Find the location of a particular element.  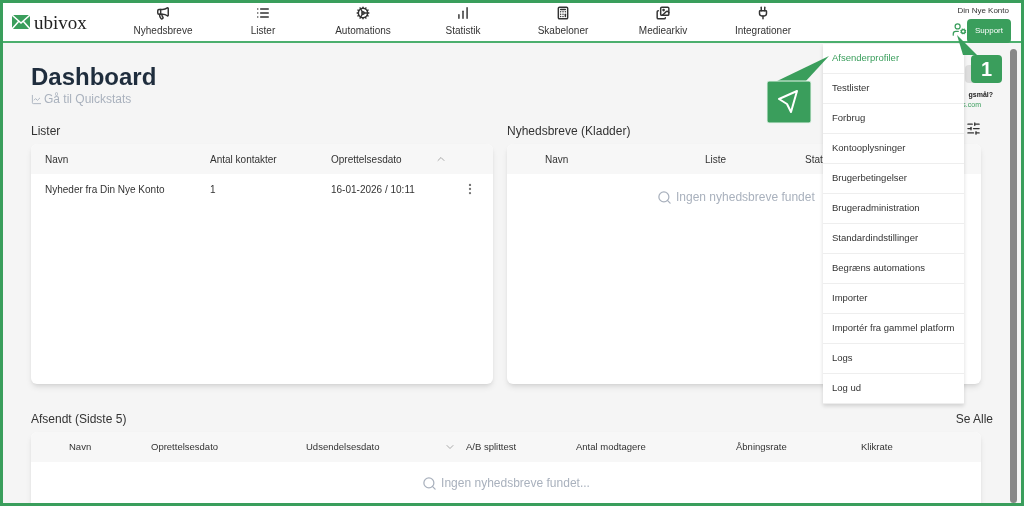

empty-message: Ingen nyhedsbreve fundet is located at coordinates (745, 197).